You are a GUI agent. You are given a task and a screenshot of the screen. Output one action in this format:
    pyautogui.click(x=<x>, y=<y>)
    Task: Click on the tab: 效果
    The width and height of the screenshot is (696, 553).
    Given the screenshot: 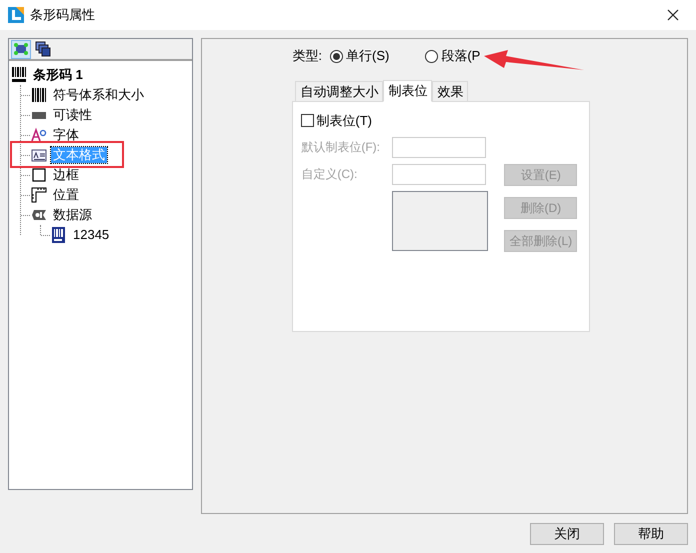 What is the action you would take?
    pyautogui.click(x=450, y=91)
    